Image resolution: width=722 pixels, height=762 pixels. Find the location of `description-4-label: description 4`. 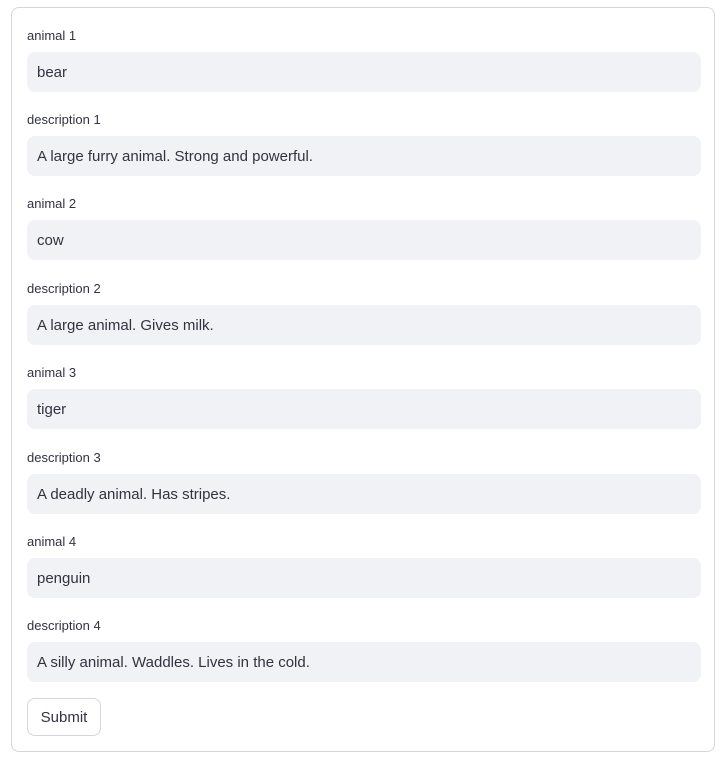

description-4-label: description 4 is located at coordinates (64, 625).